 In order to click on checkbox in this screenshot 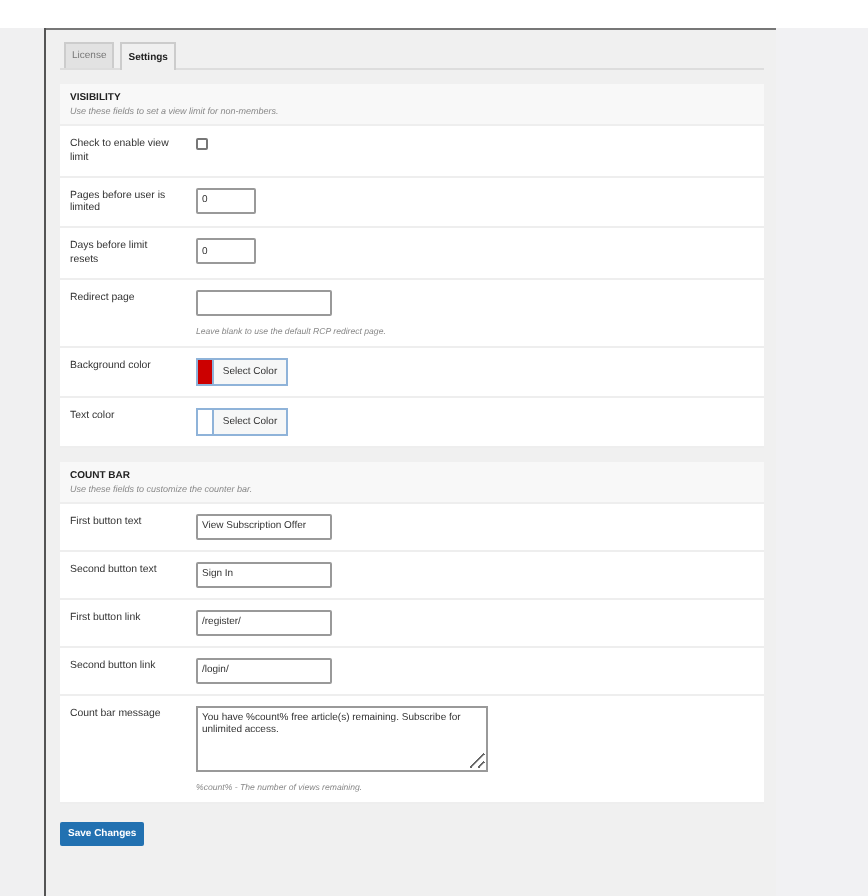, I will do `click(202, 144)`.